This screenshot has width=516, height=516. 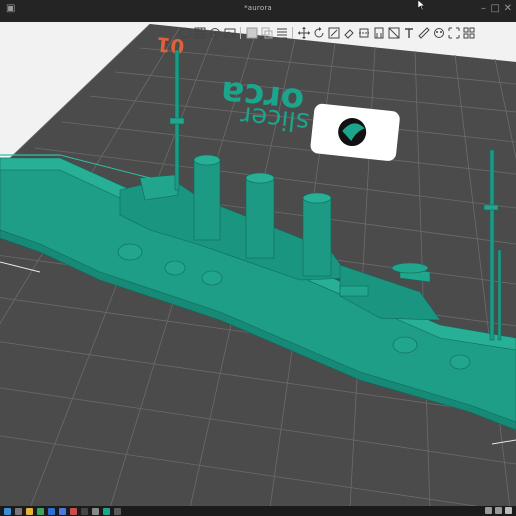 I want to click on system-tray, so click(x=498, y=510).